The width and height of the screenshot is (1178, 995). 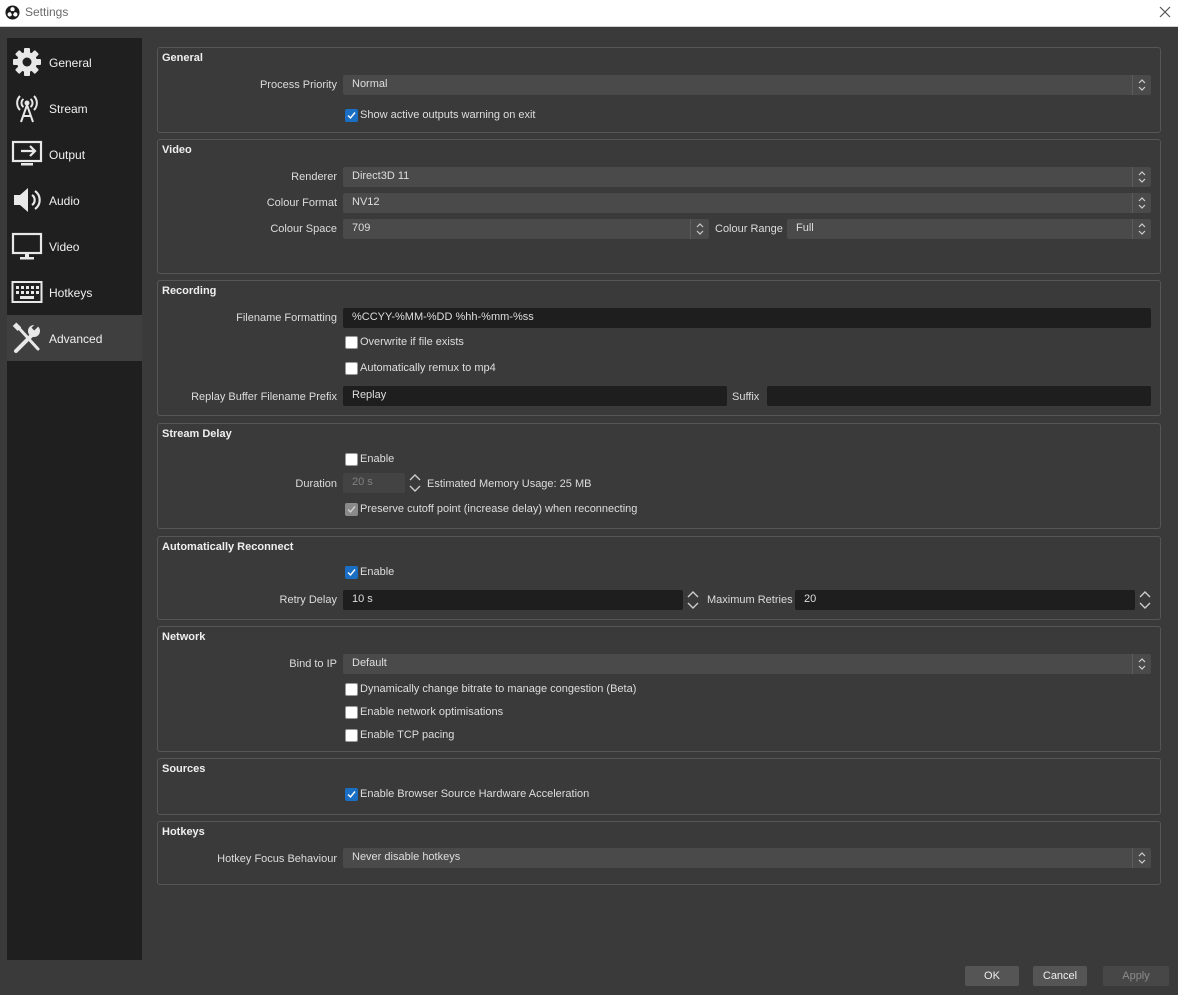 I want to click on window-title: Settings, so click(x=47, y=12).